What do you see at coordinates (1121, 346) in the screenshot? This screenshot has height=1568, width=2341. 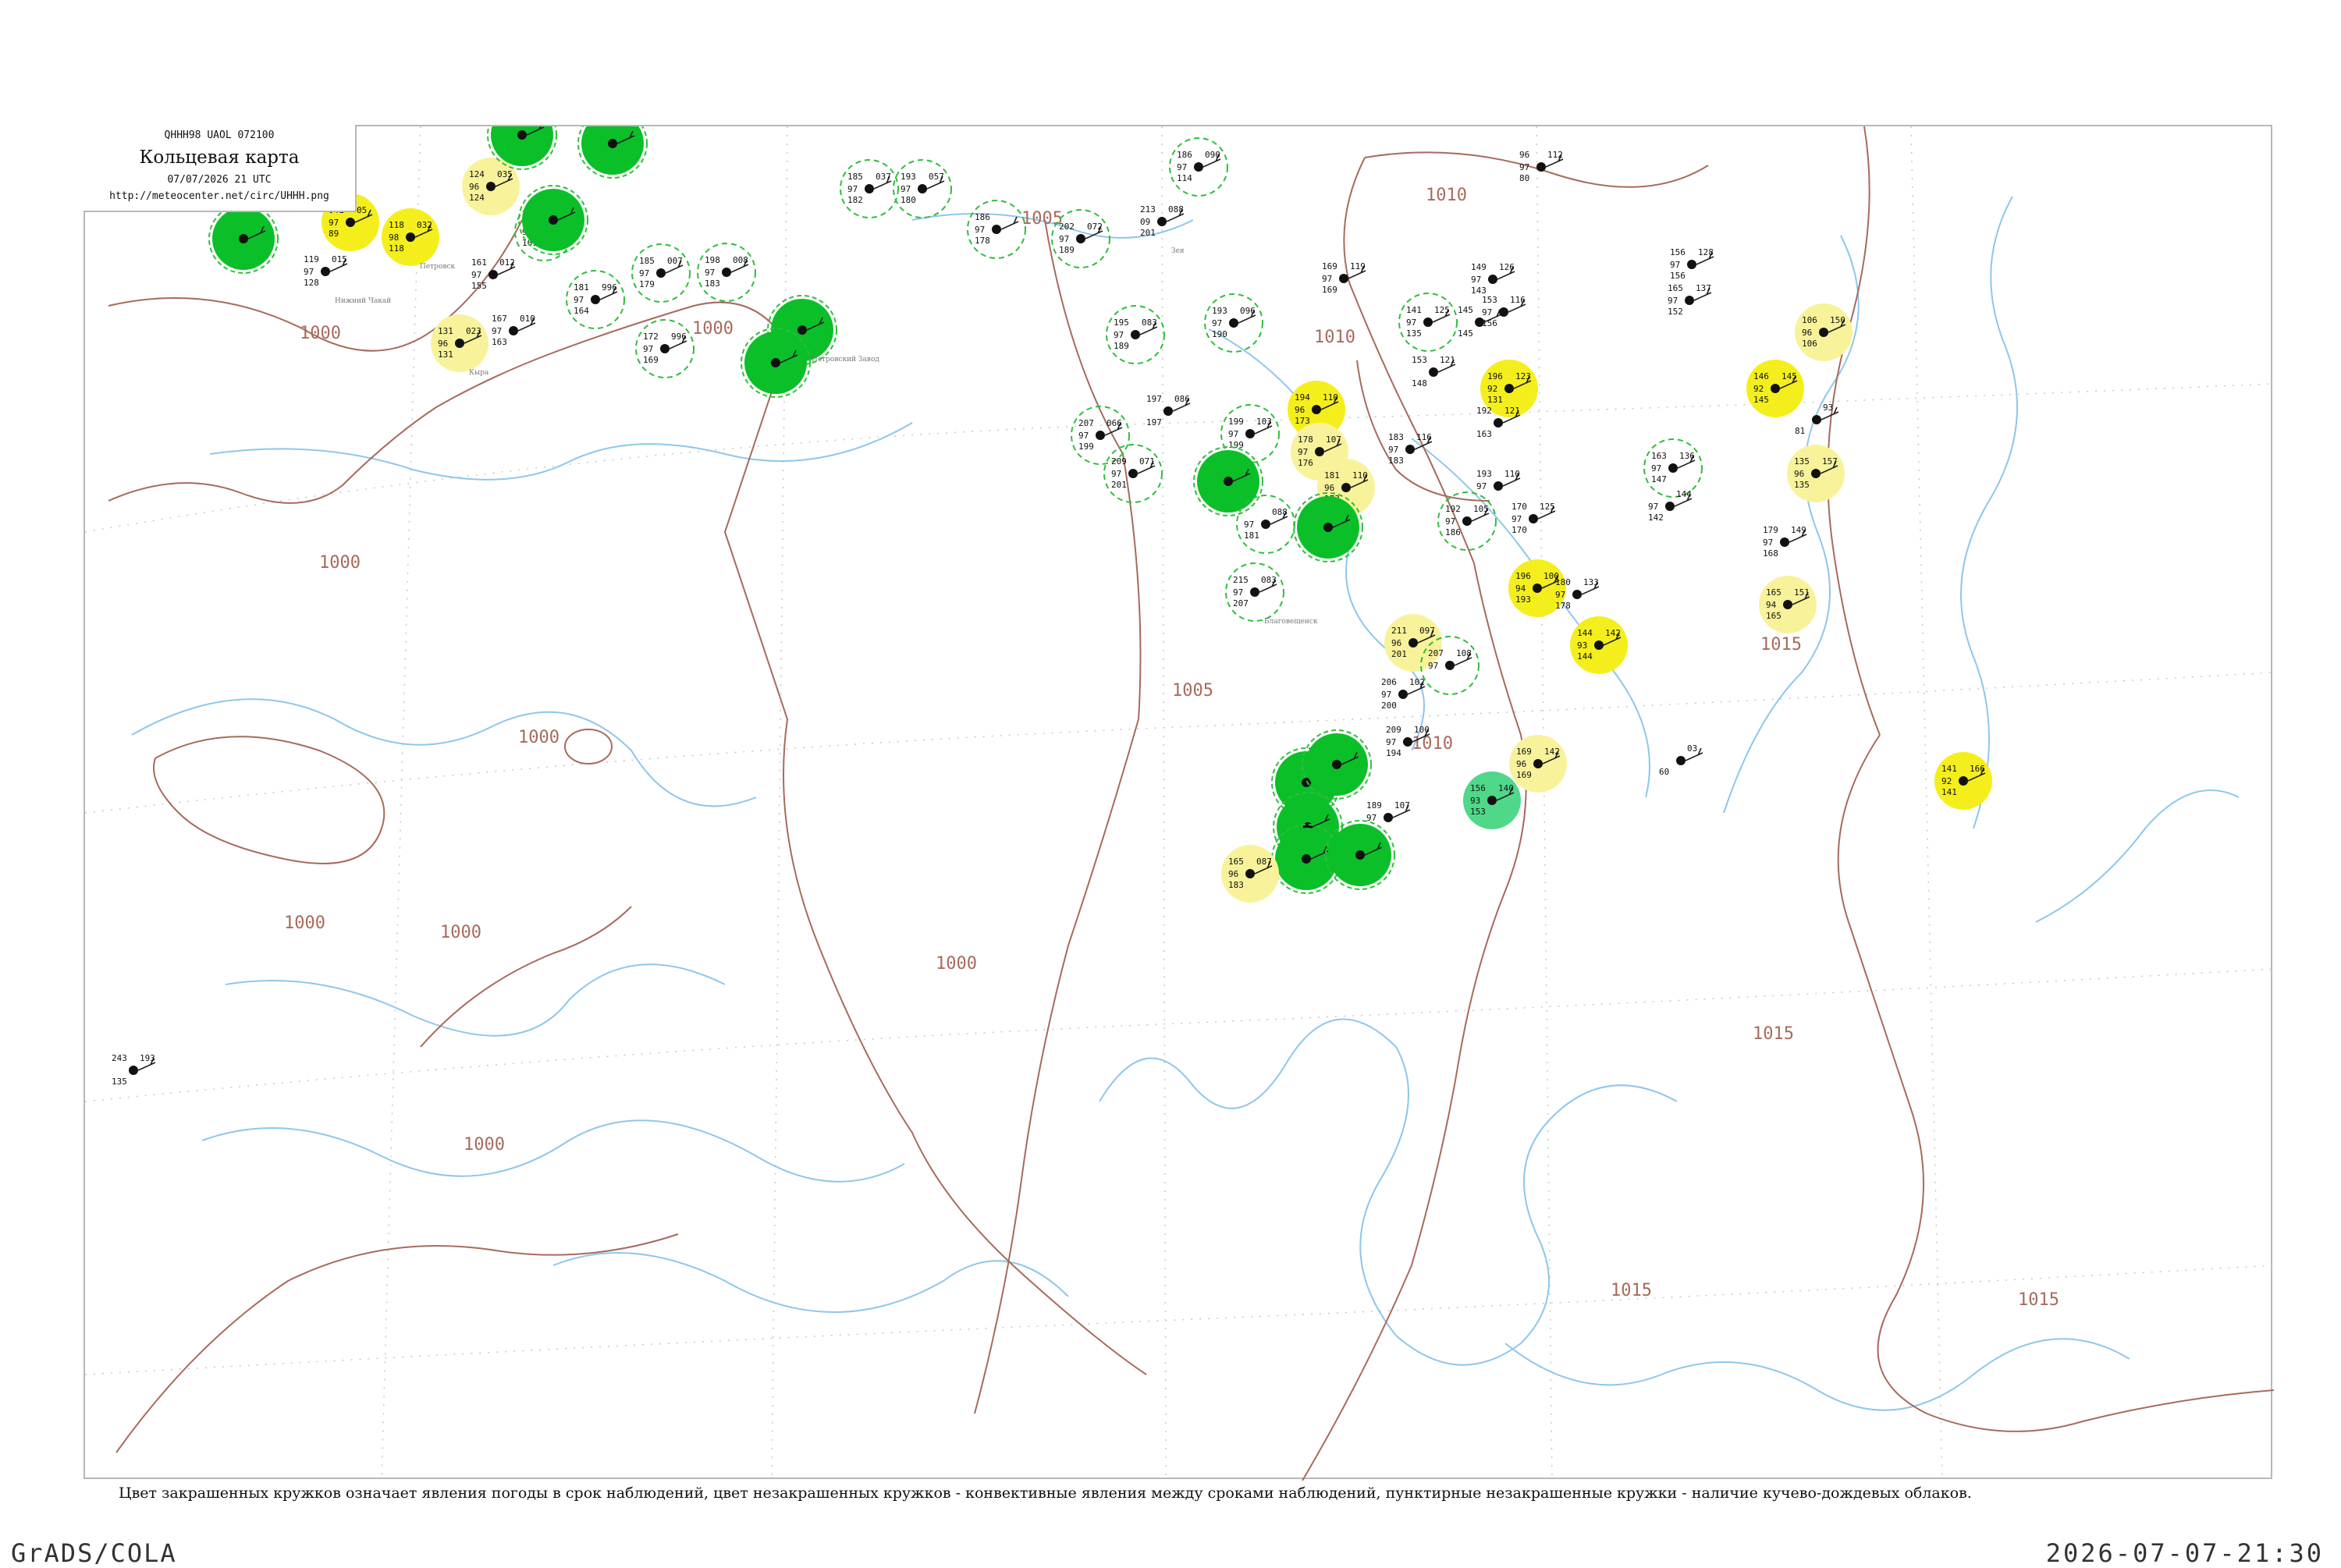 I see `dewpoint-value: 189` at bounding box center [1121, 346].